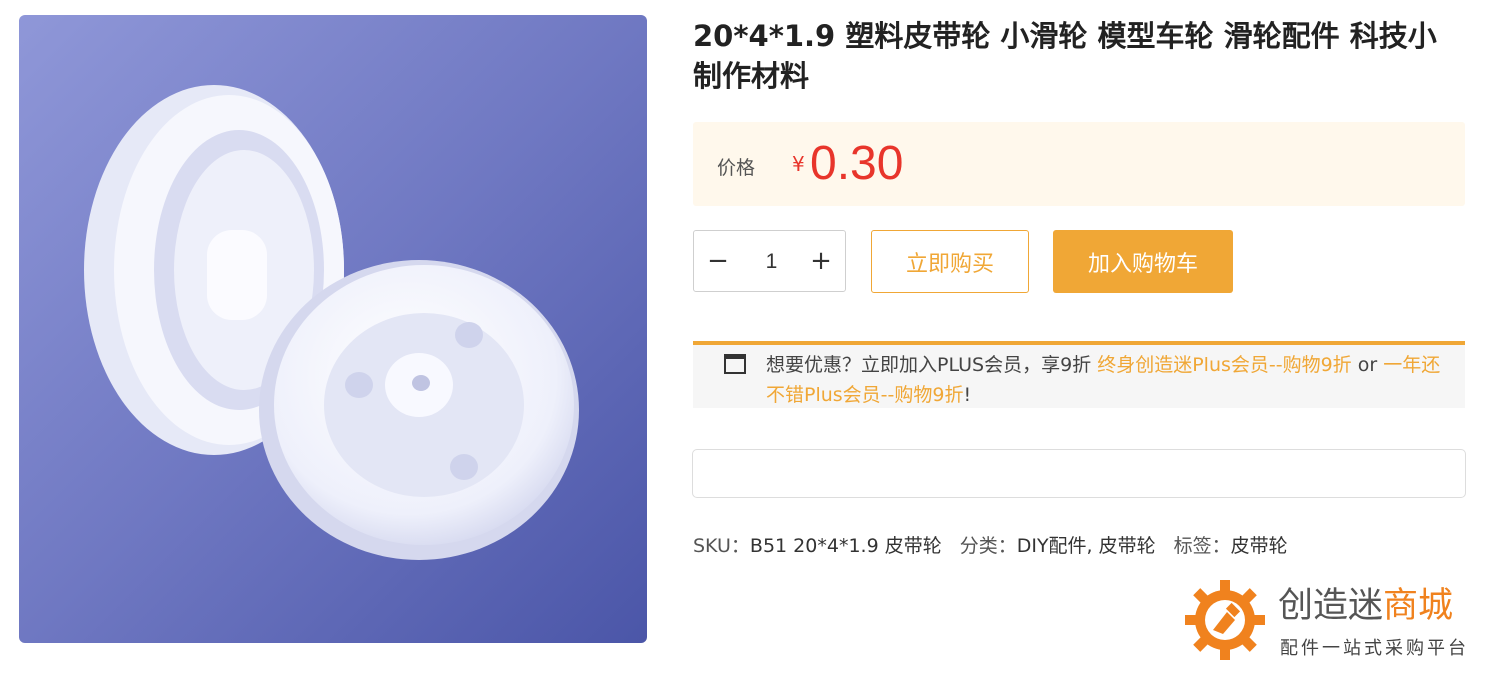 The image size is (1488, 678). I want to click on quantity-decrease-button: −, so click(718, 261).